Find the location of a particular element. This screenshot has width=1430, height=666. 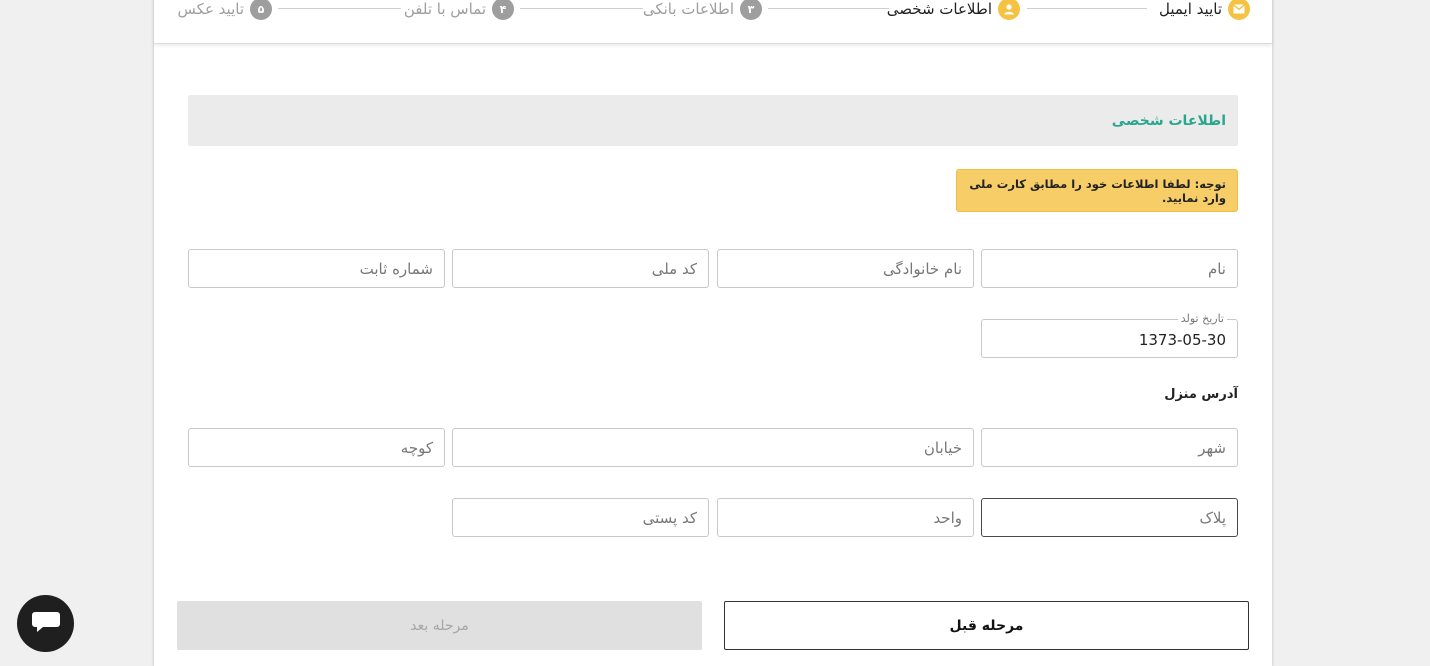

national-code-field: کد ملی is located at coordinates (580, 268).